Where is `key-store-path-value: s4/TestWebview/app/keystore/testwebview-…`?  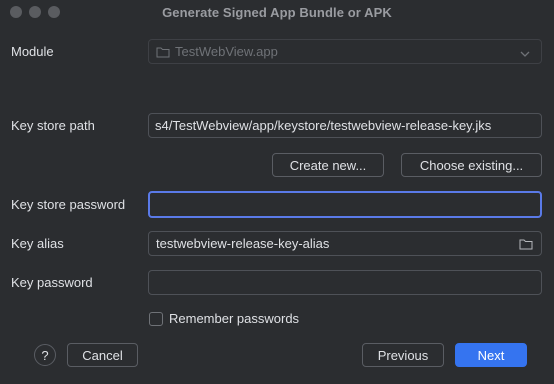 key-store-path-value: s4/TestWebview/app/keystore/testwebview-… is located at coordinates (323, 125).